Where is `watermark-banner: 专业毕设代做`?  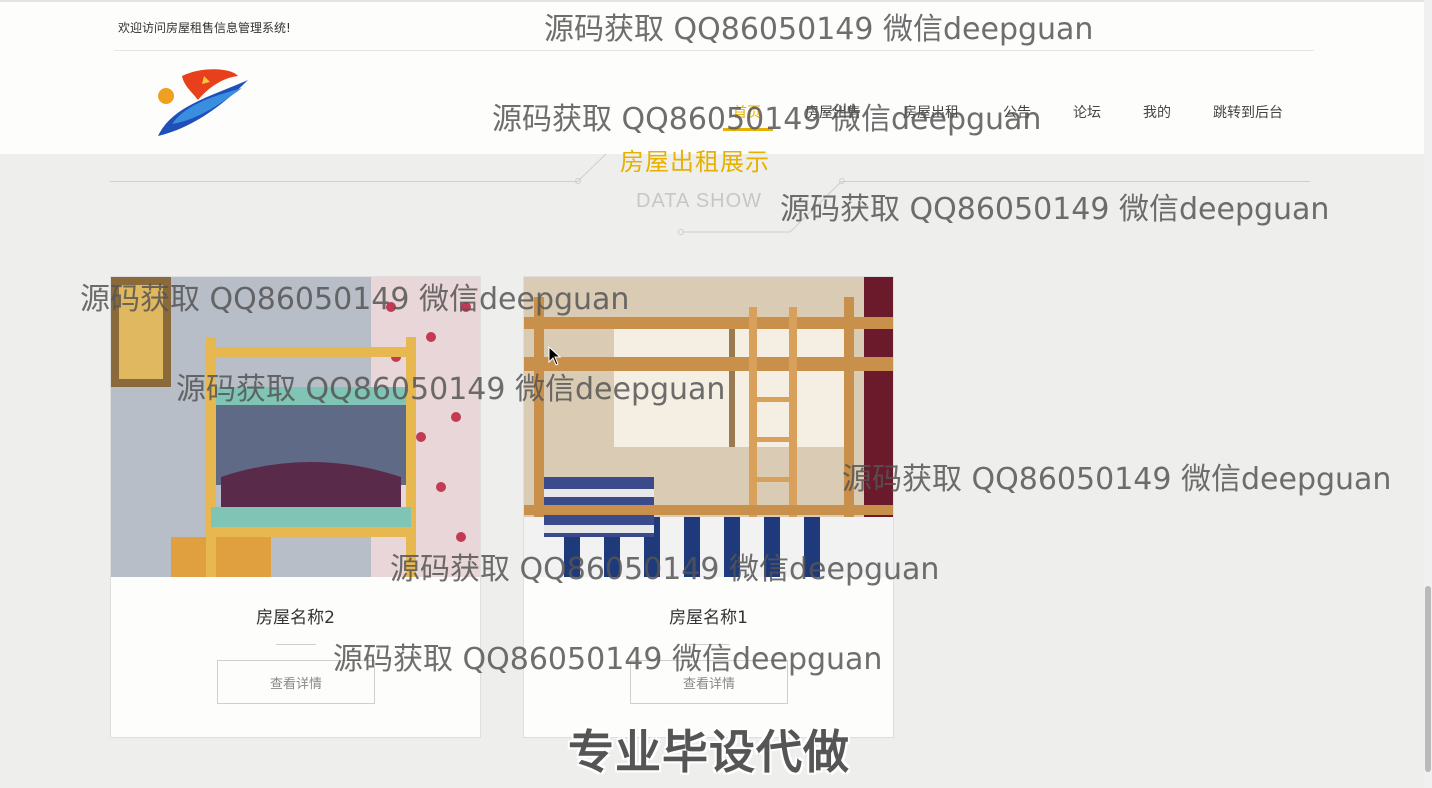
watermark-banner: 专业毕设代做 is located at coordinates (709, 752).